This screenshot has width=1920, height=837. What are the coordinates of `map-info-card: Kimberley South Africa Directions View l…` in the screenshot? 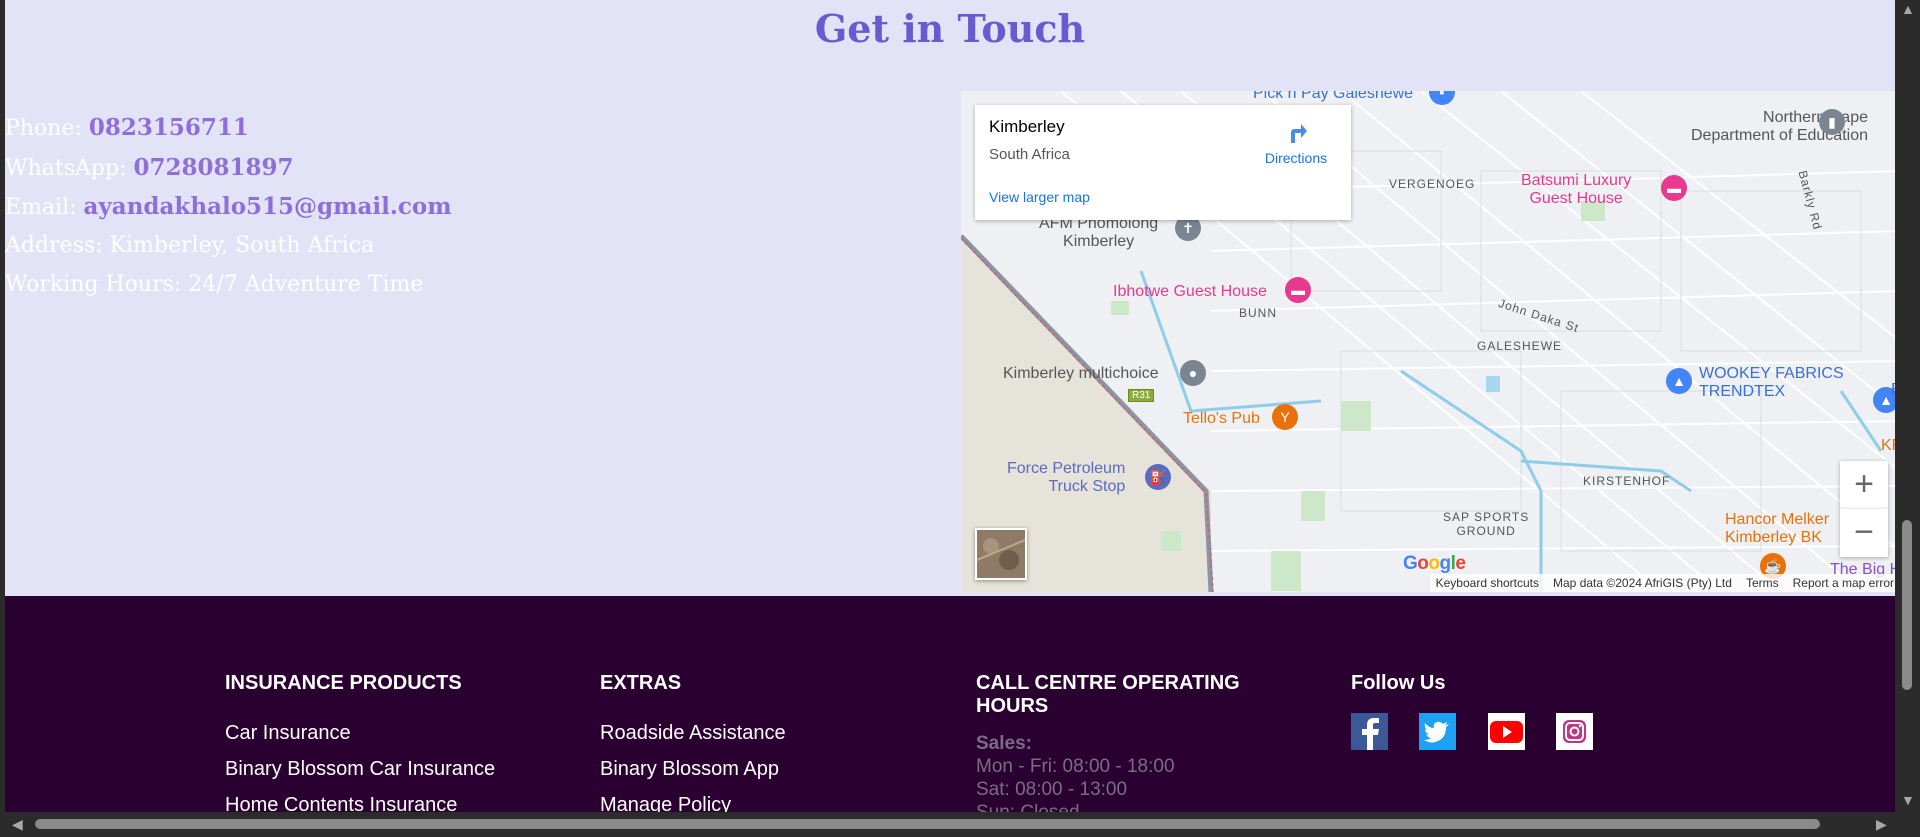 It's located at (1163, 162).